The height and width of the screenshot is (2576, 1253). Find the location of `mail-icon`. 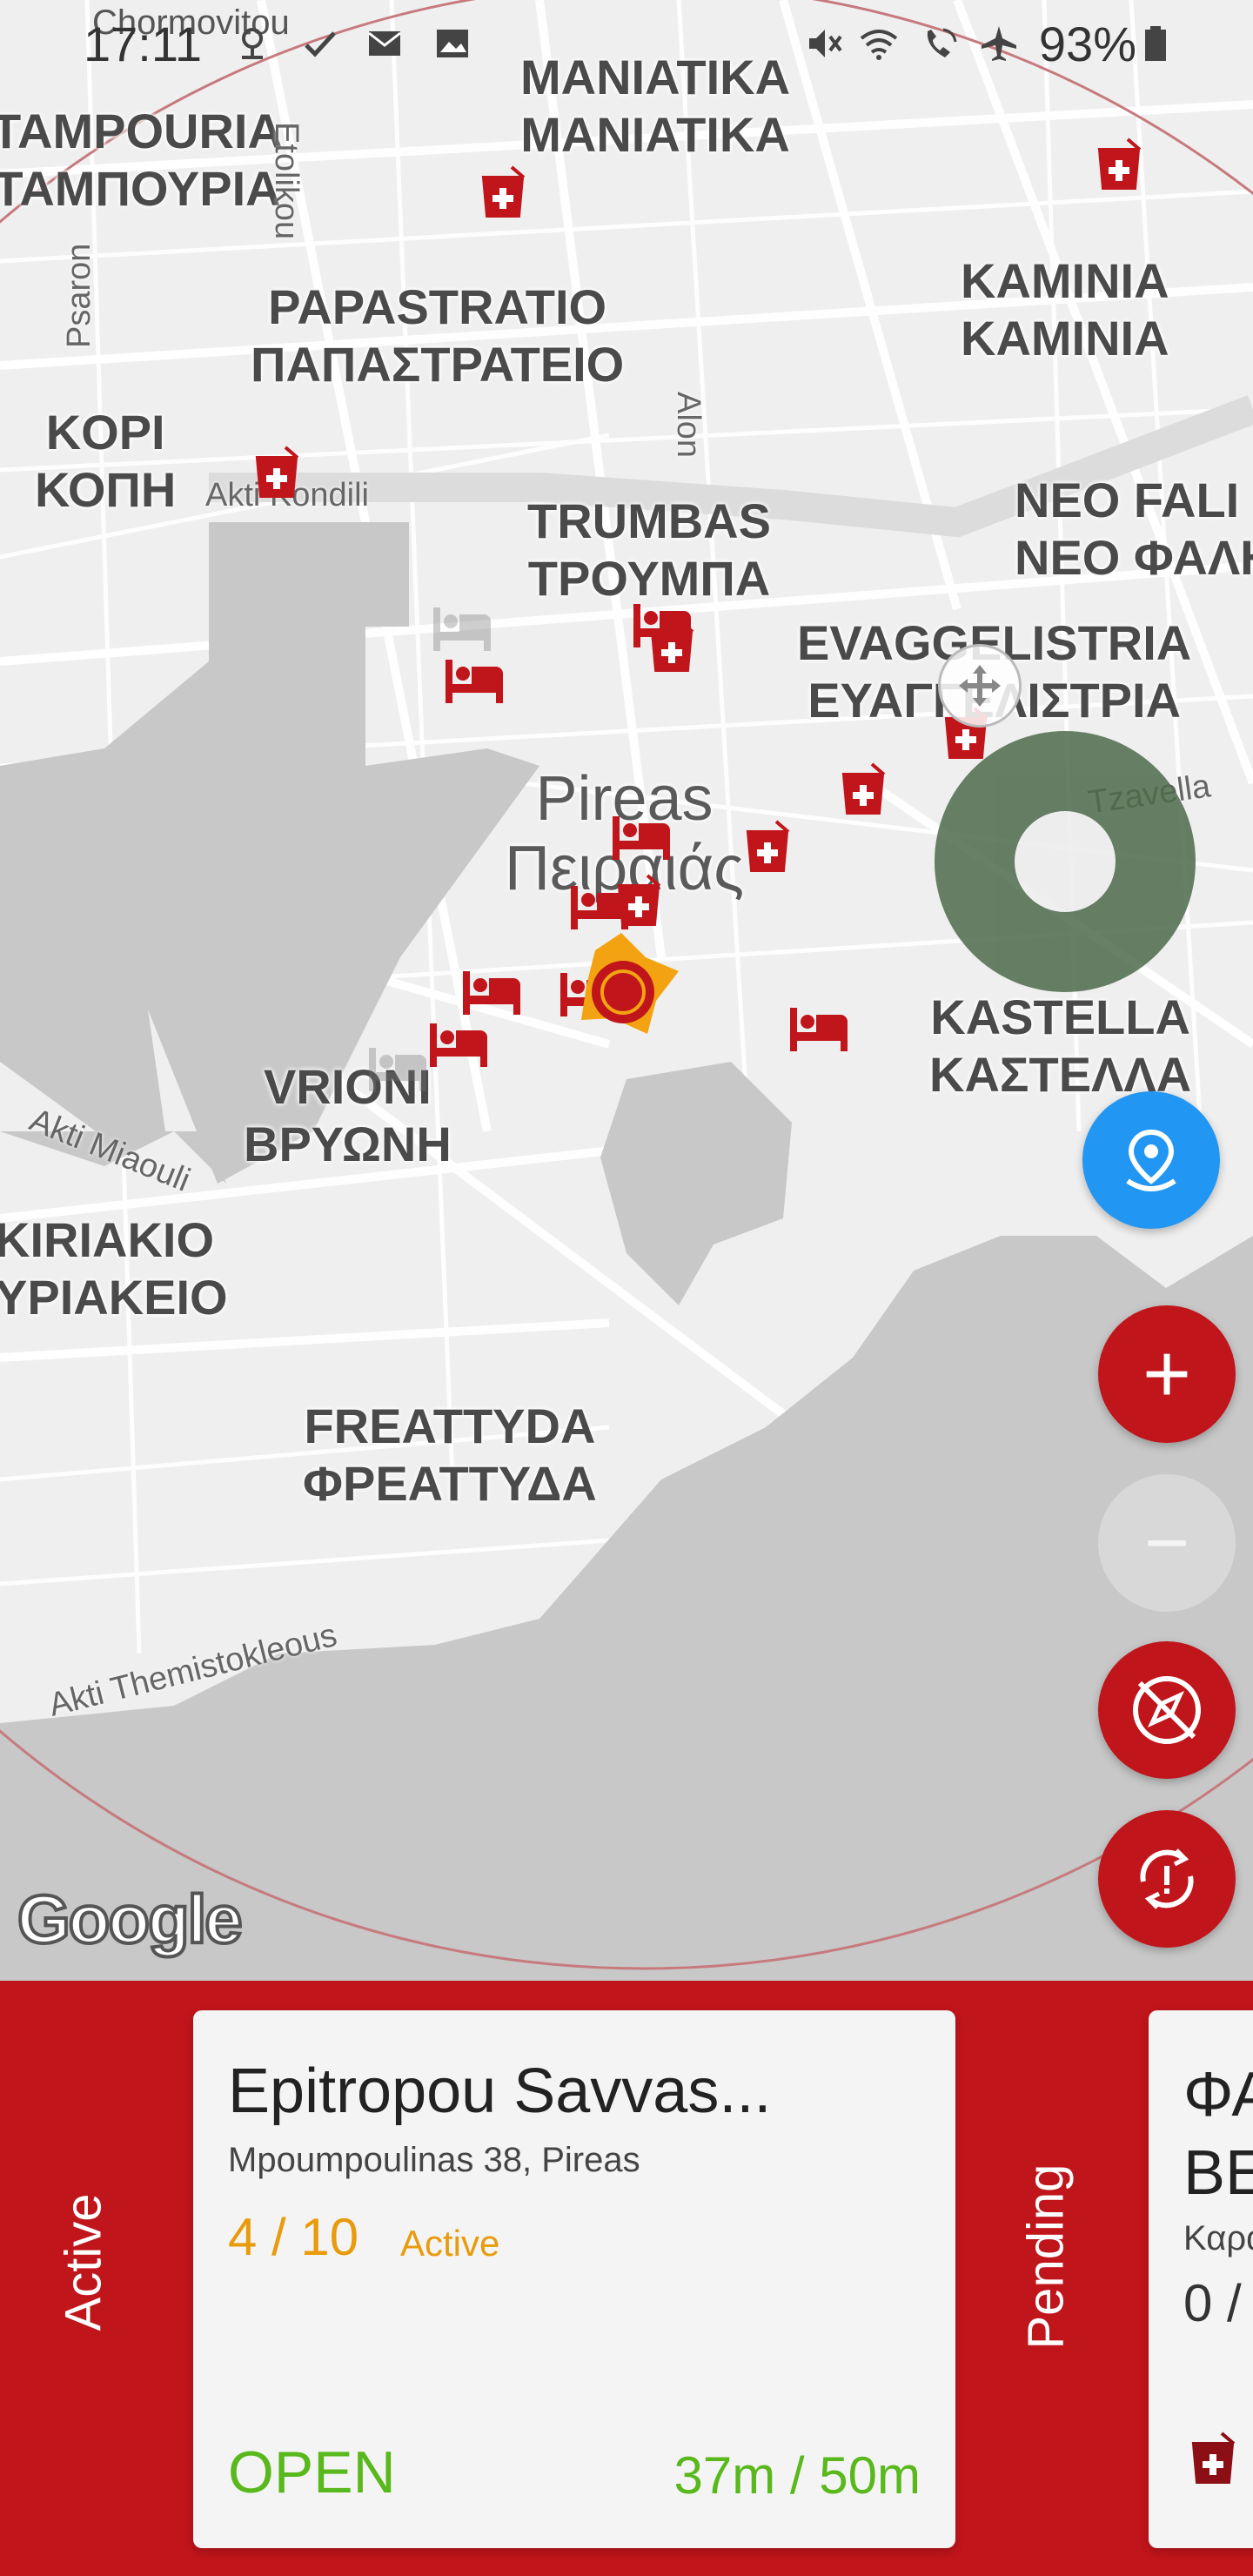

mail-icon is located at coordinates (384, 43).